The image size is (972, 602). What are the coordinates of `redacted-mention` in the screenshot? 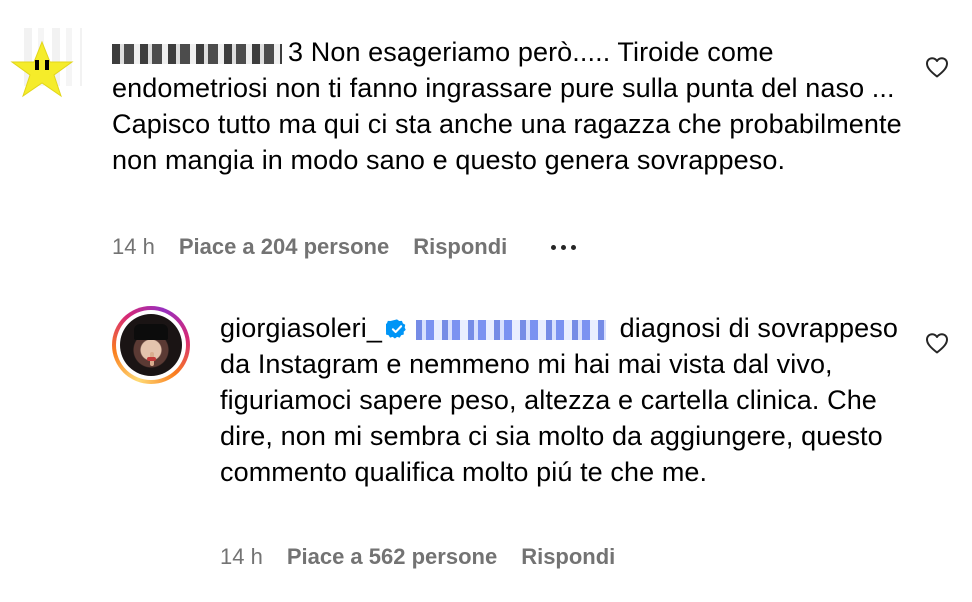 It's located at (511, 329).